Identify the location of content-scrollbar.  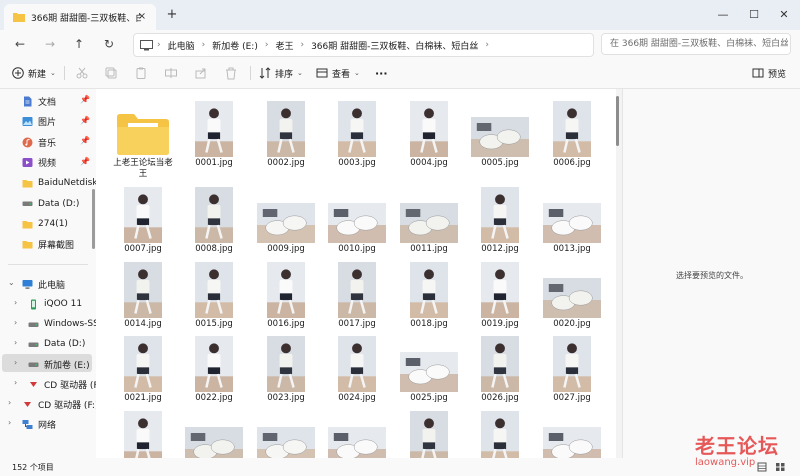
(617, 121).